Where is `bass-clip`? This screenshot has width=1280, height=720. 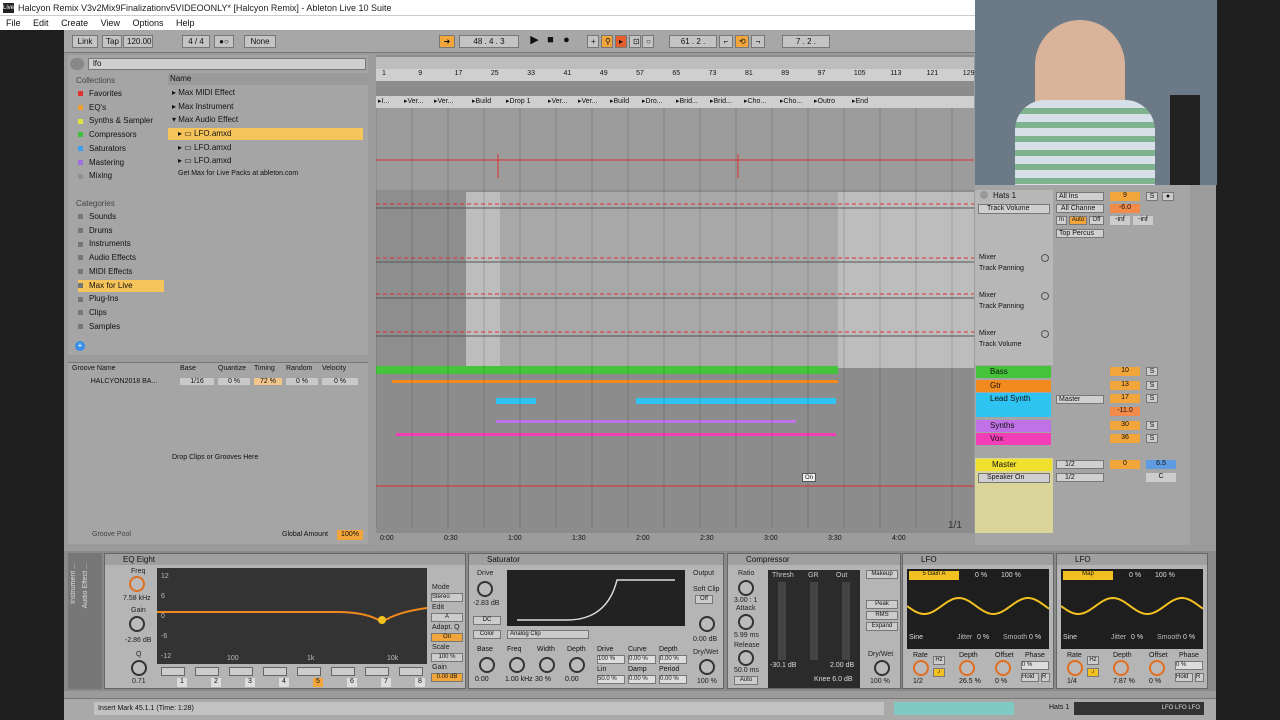 bass-clip is located at coordinates (607, 370).